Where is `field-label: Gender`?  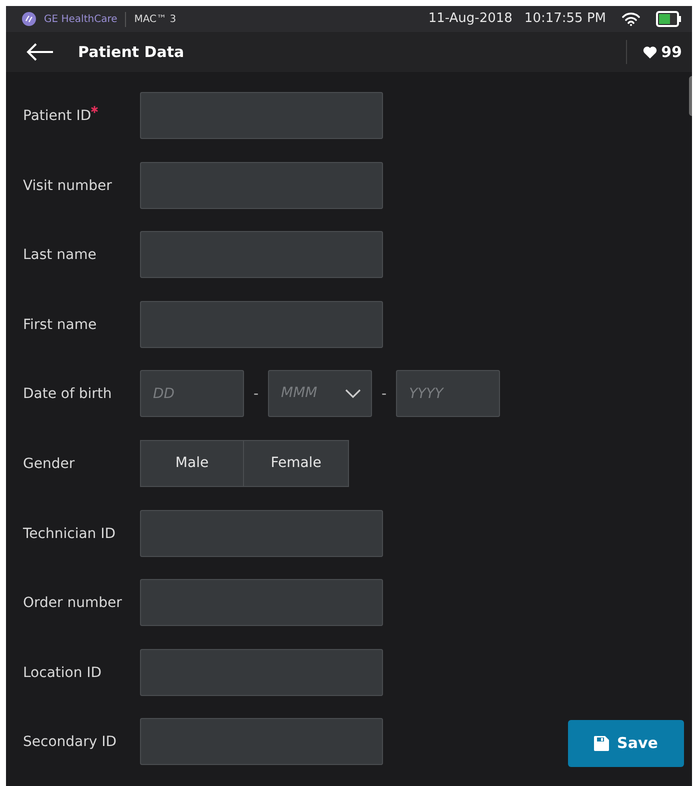 field-label: Gender is located at coordinates (49, 464).